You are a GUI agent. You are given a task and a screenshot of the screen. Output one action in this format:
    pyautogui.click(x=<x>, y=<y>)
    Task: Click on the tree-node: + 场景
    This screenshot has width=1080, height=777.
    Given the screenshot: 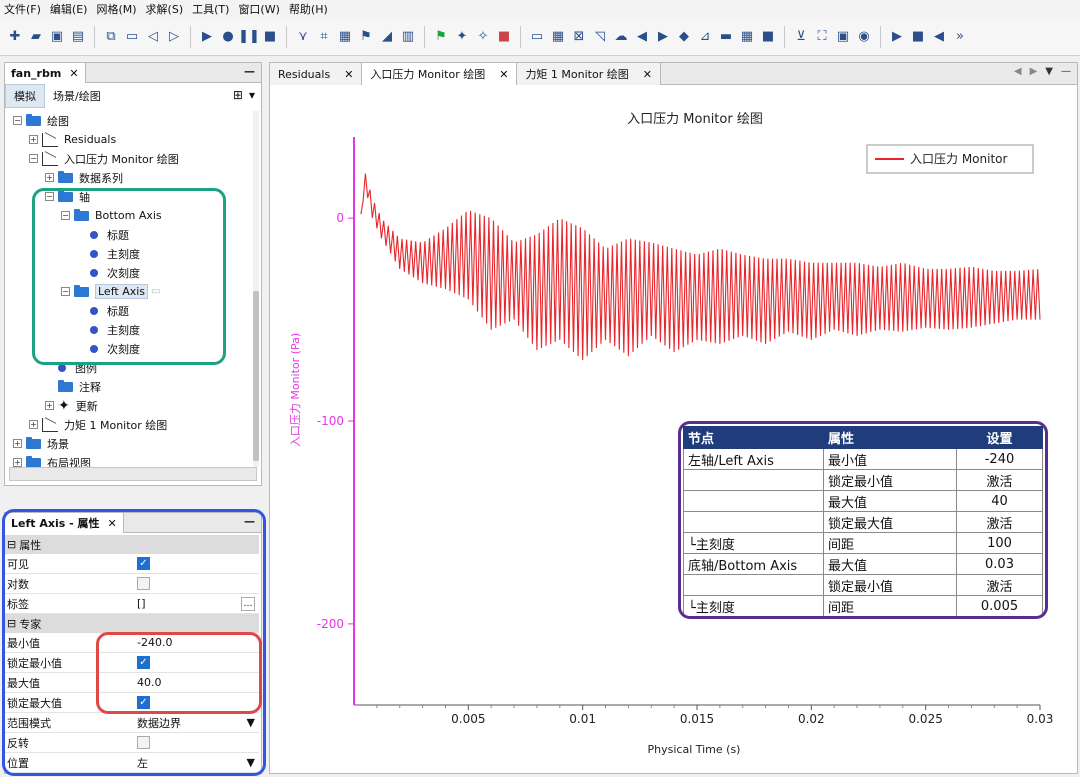 What is the action you would take?
    pyautogui.click(x=41, y=443)
    